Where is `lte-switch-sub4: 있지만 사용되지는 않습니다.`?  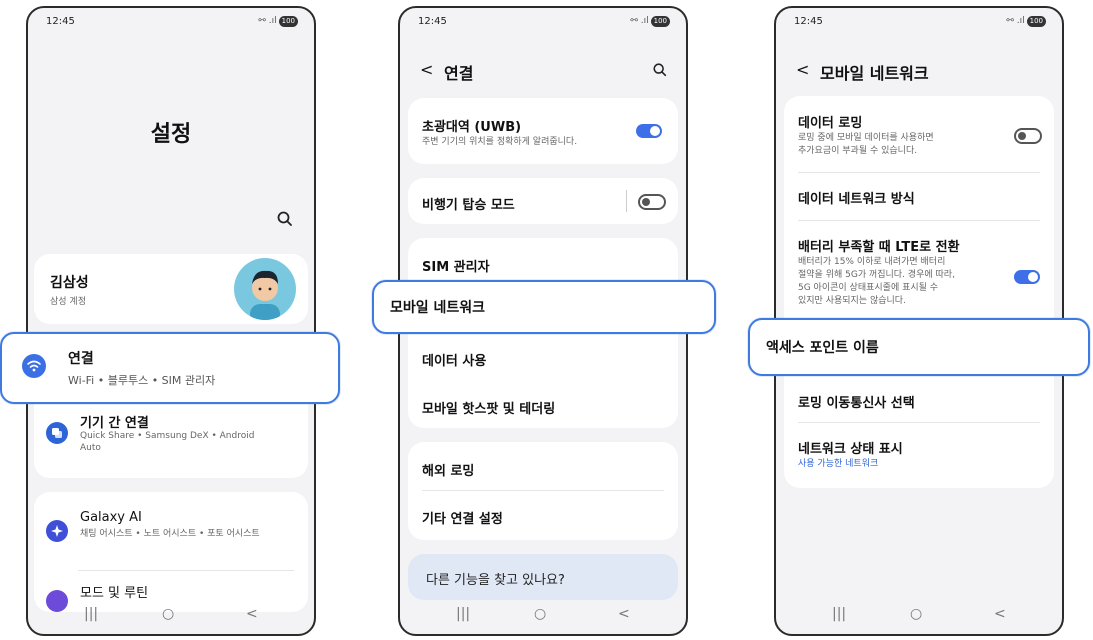 lte-switch-sub4: 있지만 사용되지는 않습니다. is located at coordinates (852, 301).